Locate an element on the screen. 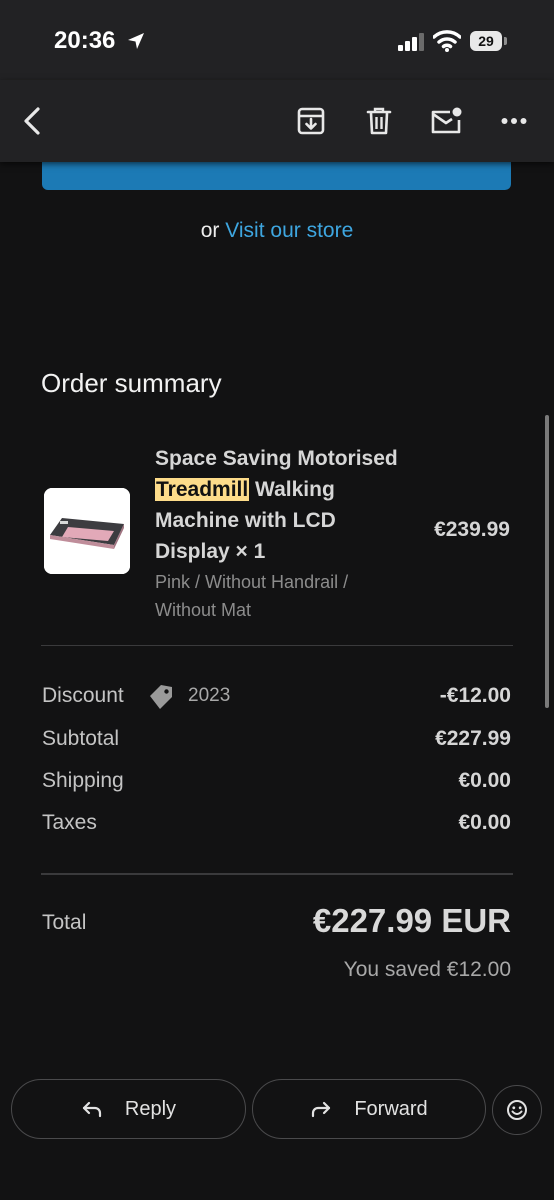 The image size is (554, 1200). product-thumbnail is located at coordinates (87, 531).